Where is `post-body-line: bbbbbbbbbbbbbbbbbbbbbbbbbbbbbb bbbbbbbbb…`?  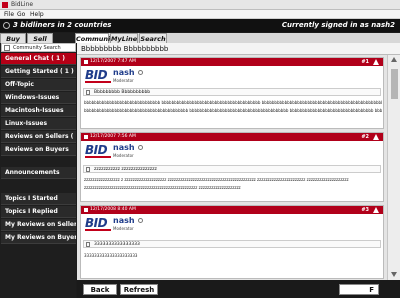 post-body-line: bbbbbbbbbbbbbbbbbbbbbbbbbbbbbb bbbbbbbbb… is located at coordinates (233, 102).